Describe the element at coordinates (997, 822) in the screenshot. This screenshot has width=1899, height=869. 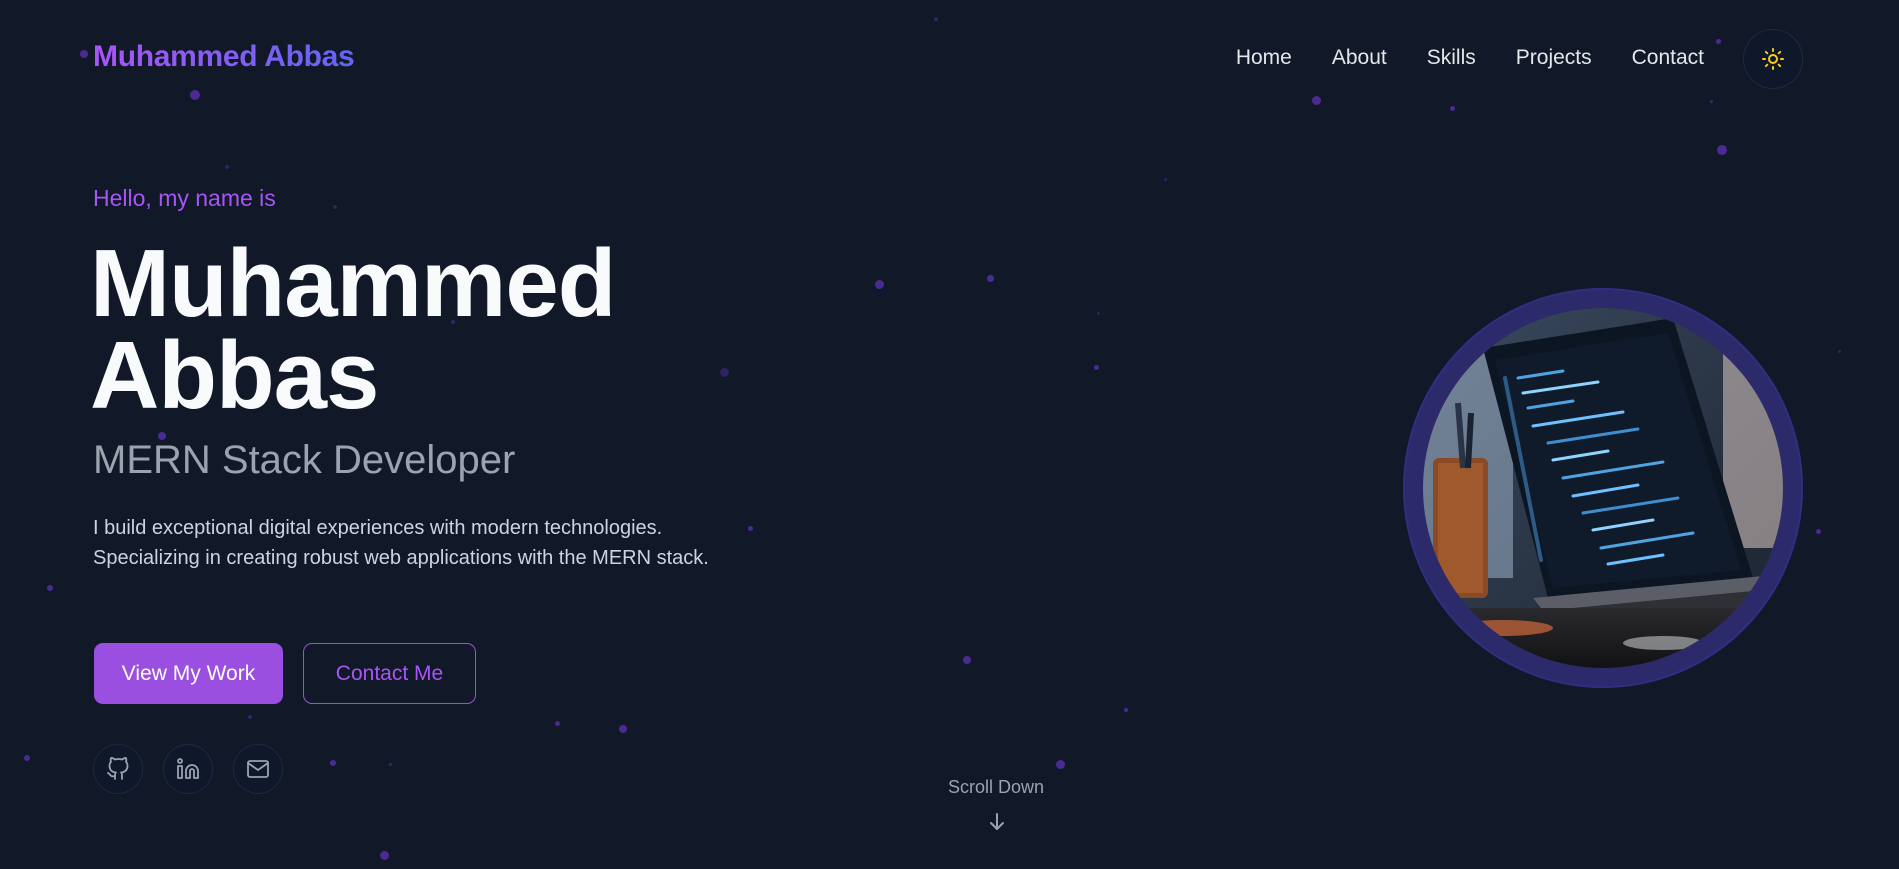
I see `arrow-down-icon` at that location.